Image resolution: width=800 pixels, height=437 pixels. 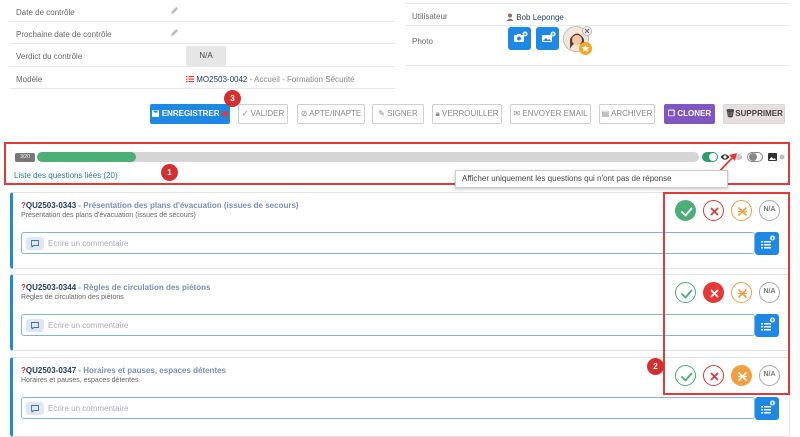 I want to click on unsaved-dot, so click(x=224, y=113).